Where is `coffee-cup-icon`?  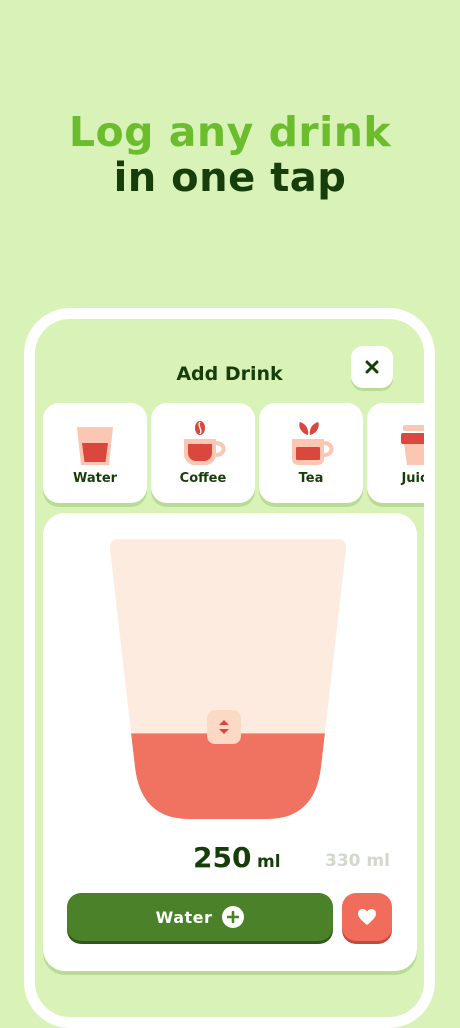
coffee-cup-icon is located at coordinates (205, 443).